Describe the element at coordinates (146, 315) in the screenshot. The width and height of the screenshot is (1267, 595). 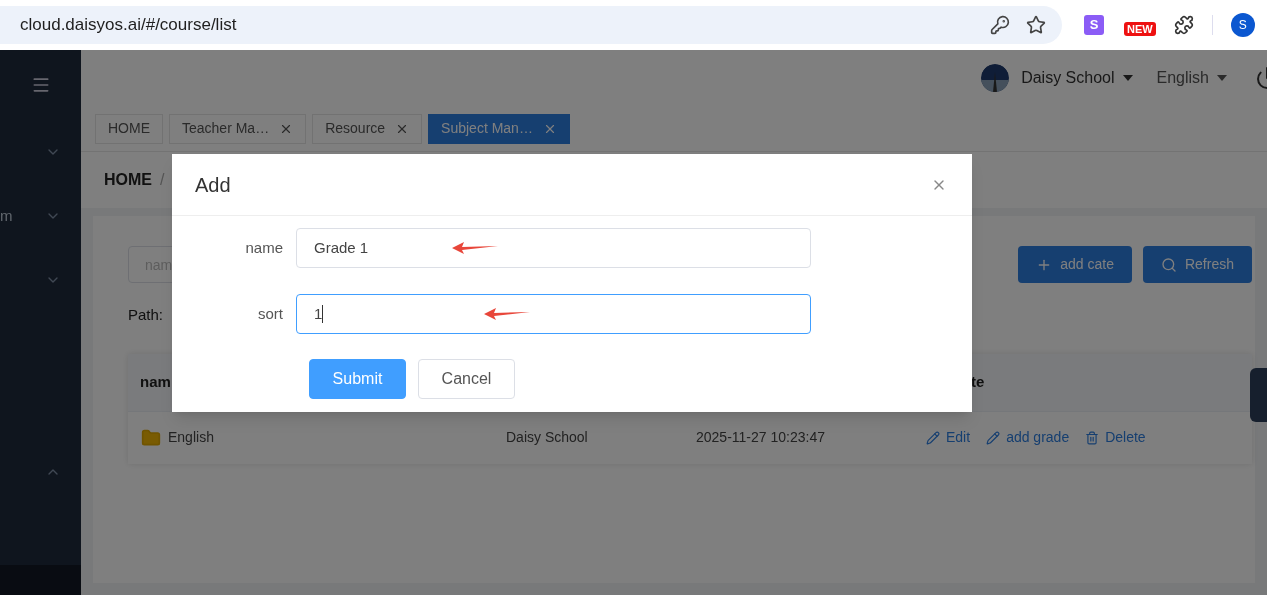
I see `path-label: Path:` at that location.